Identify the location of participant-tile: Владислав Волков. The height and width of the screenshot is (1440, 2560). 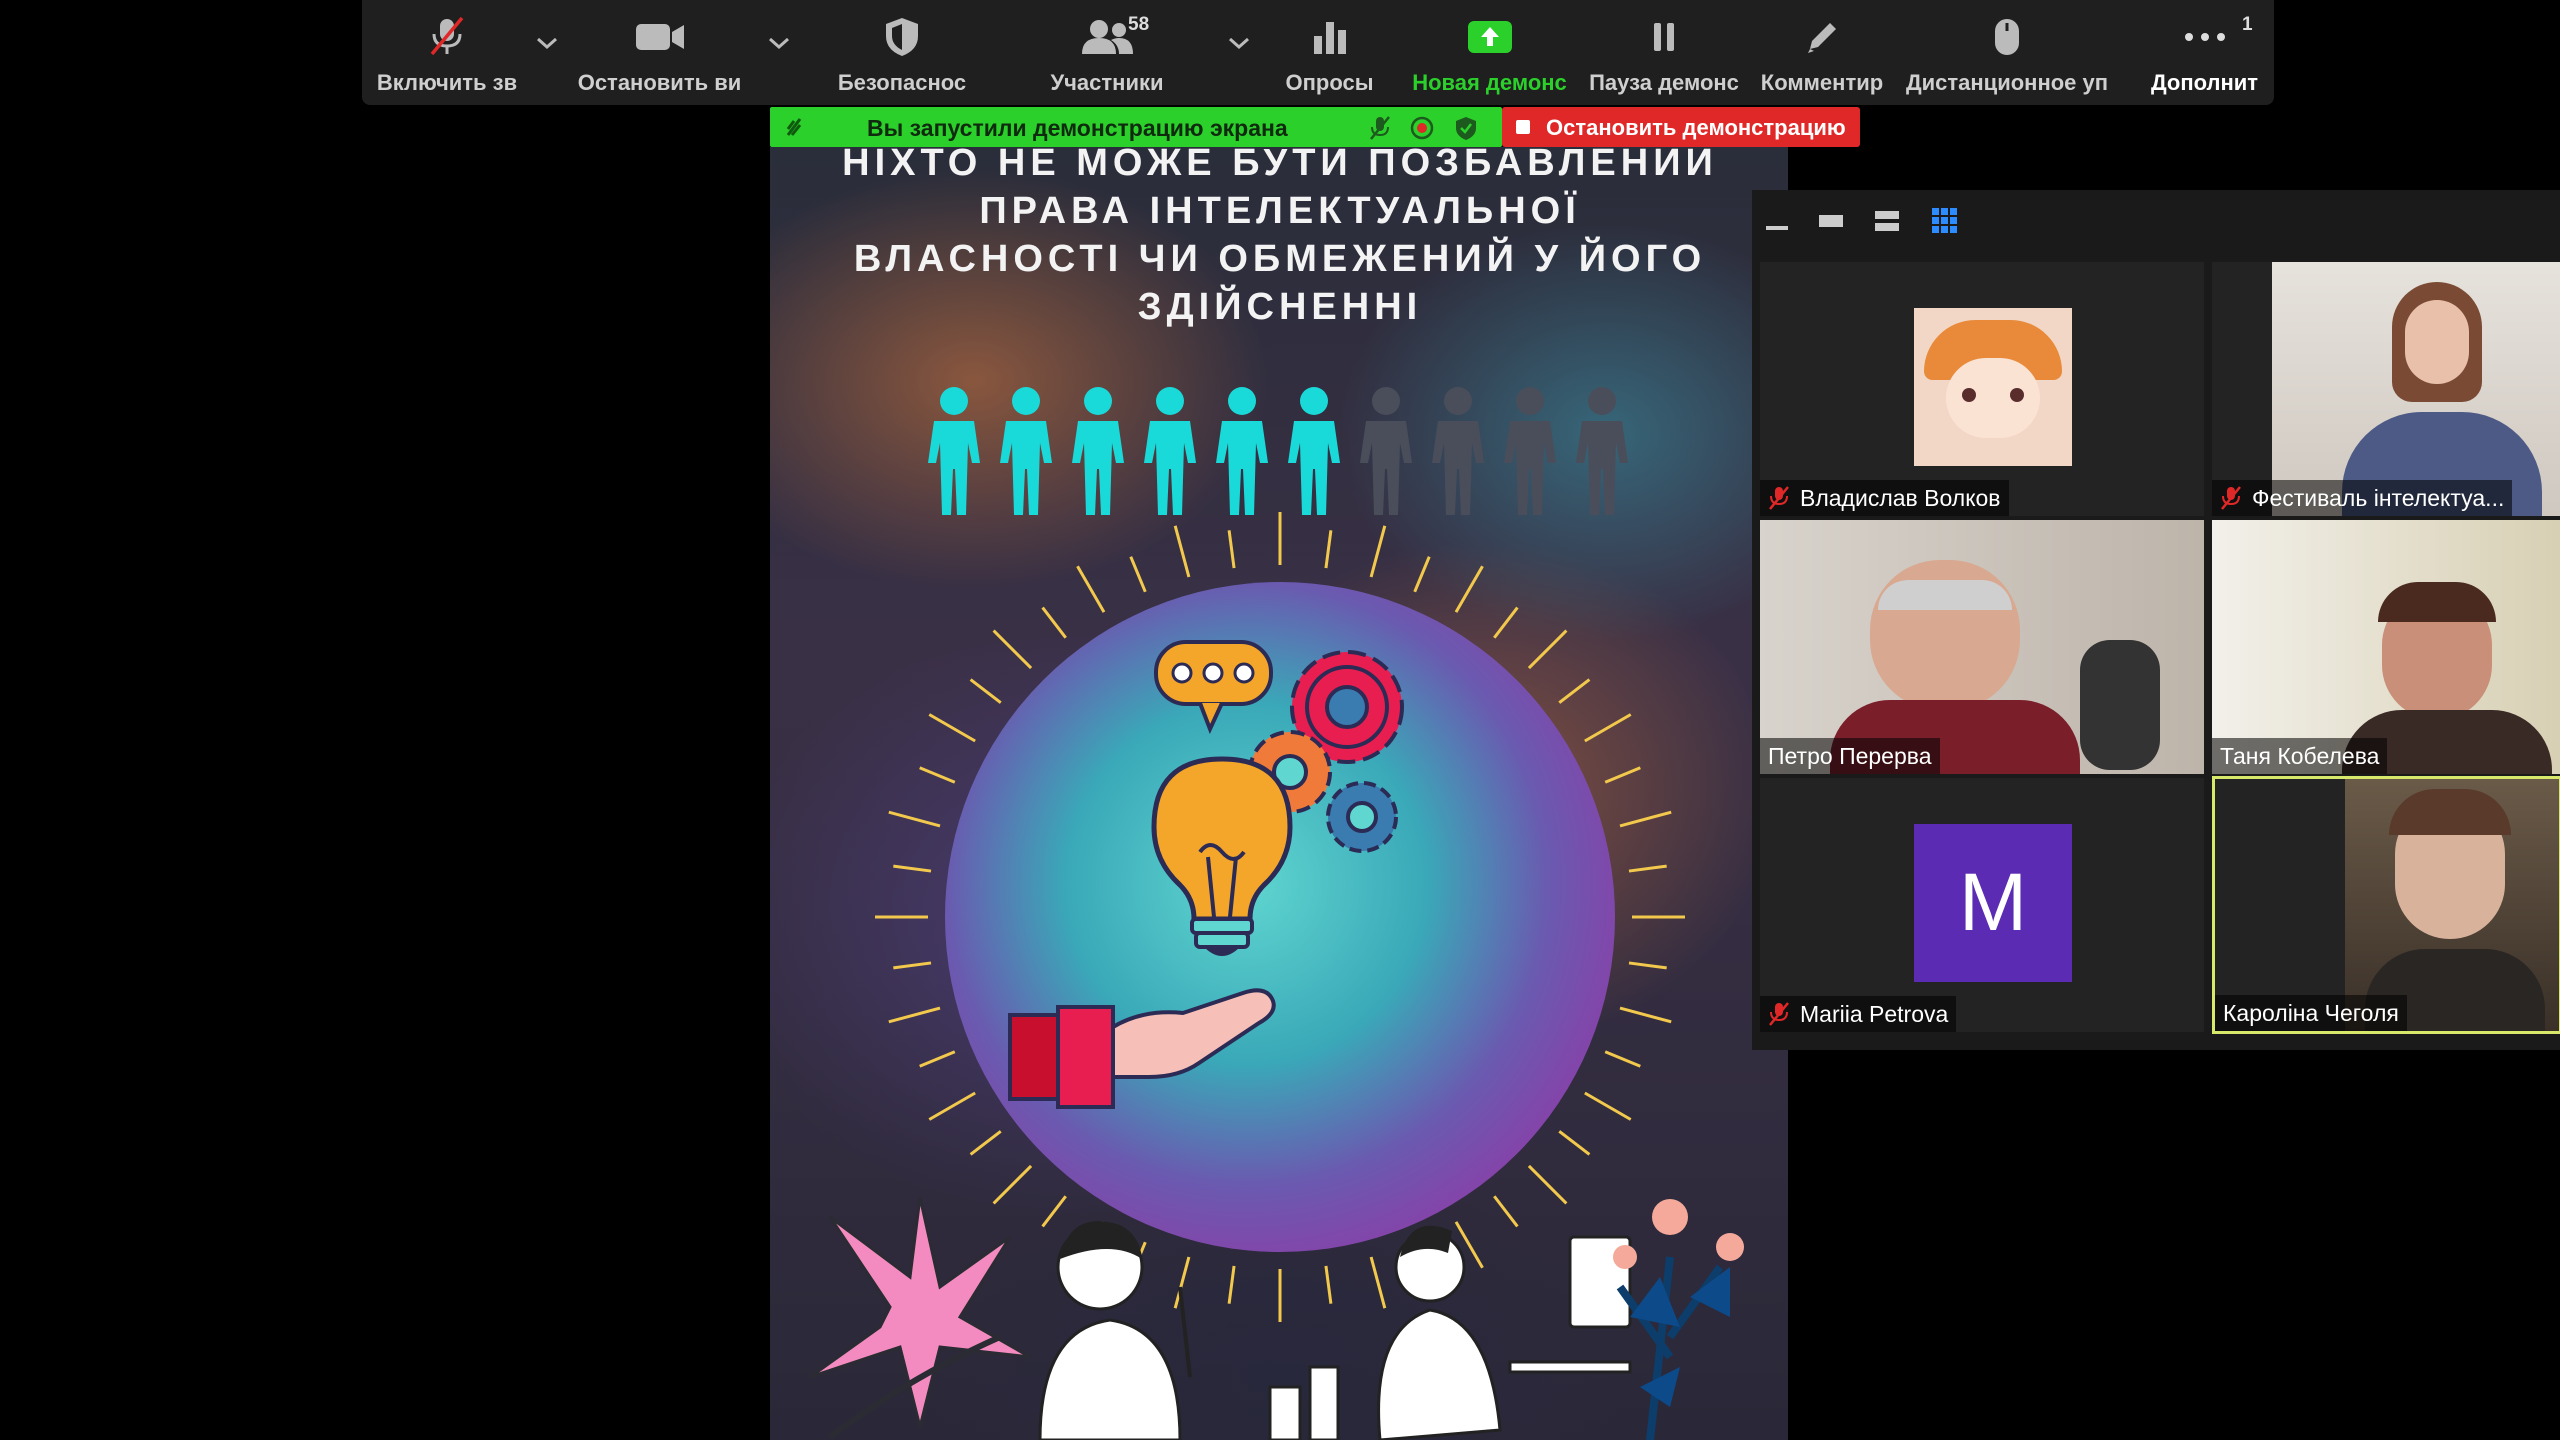
(1982, 389).